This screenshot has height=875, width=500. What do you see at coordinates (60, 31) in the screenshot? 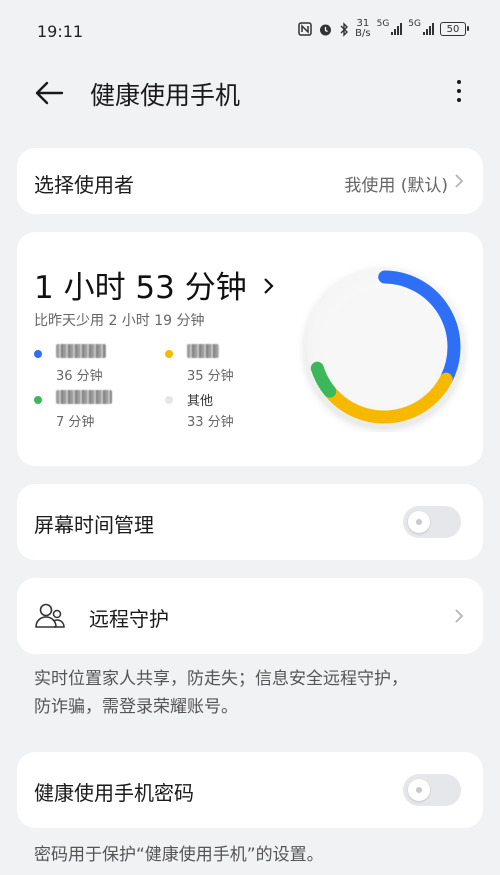
I see `status-time: 19:11` at bounding box center [60, 31].